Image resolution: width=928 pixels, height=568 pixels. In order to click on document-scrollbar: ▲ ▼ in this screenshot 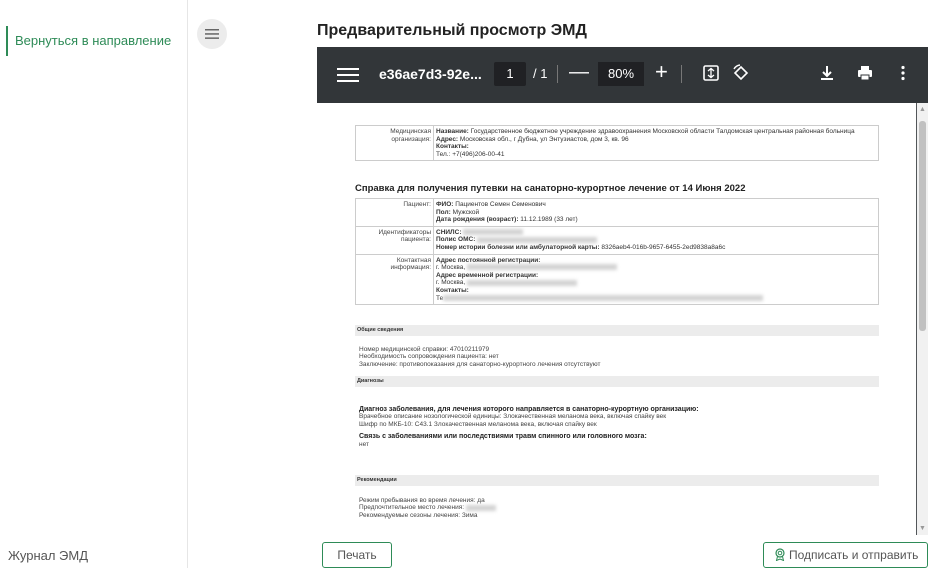, I will do `click(922, 319)`.